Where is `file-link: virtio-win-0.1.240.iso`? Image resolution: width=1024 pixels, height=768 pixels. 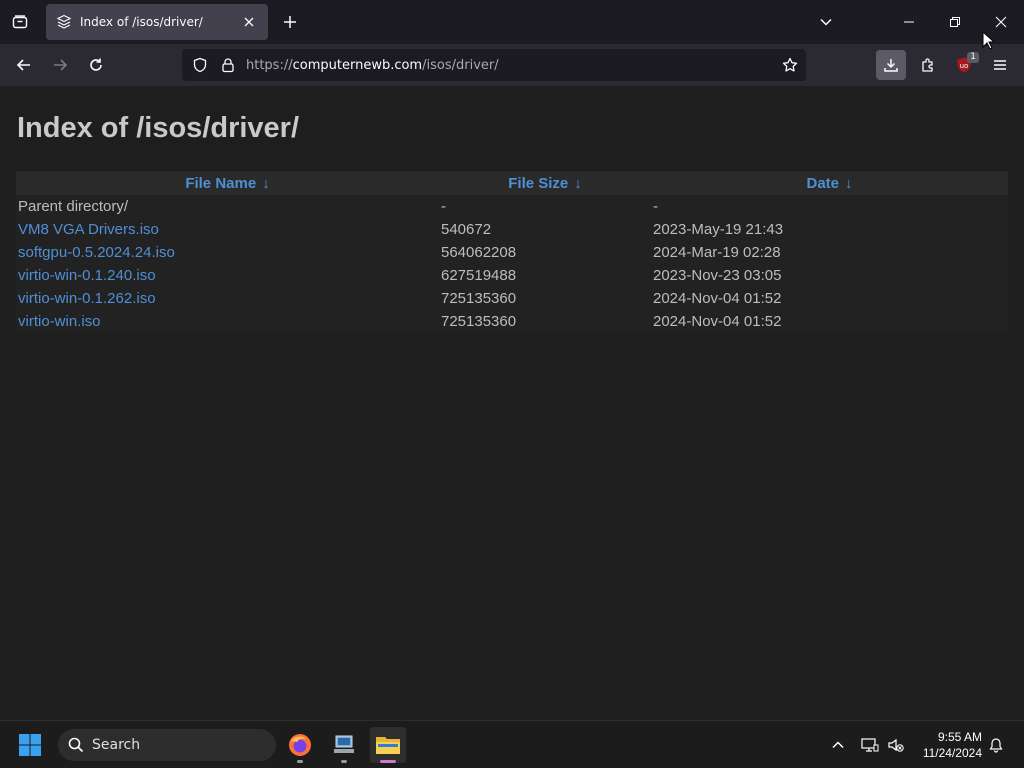
file-link: virtio-win-0.1.240.iso is located at coordinates (87, 275).